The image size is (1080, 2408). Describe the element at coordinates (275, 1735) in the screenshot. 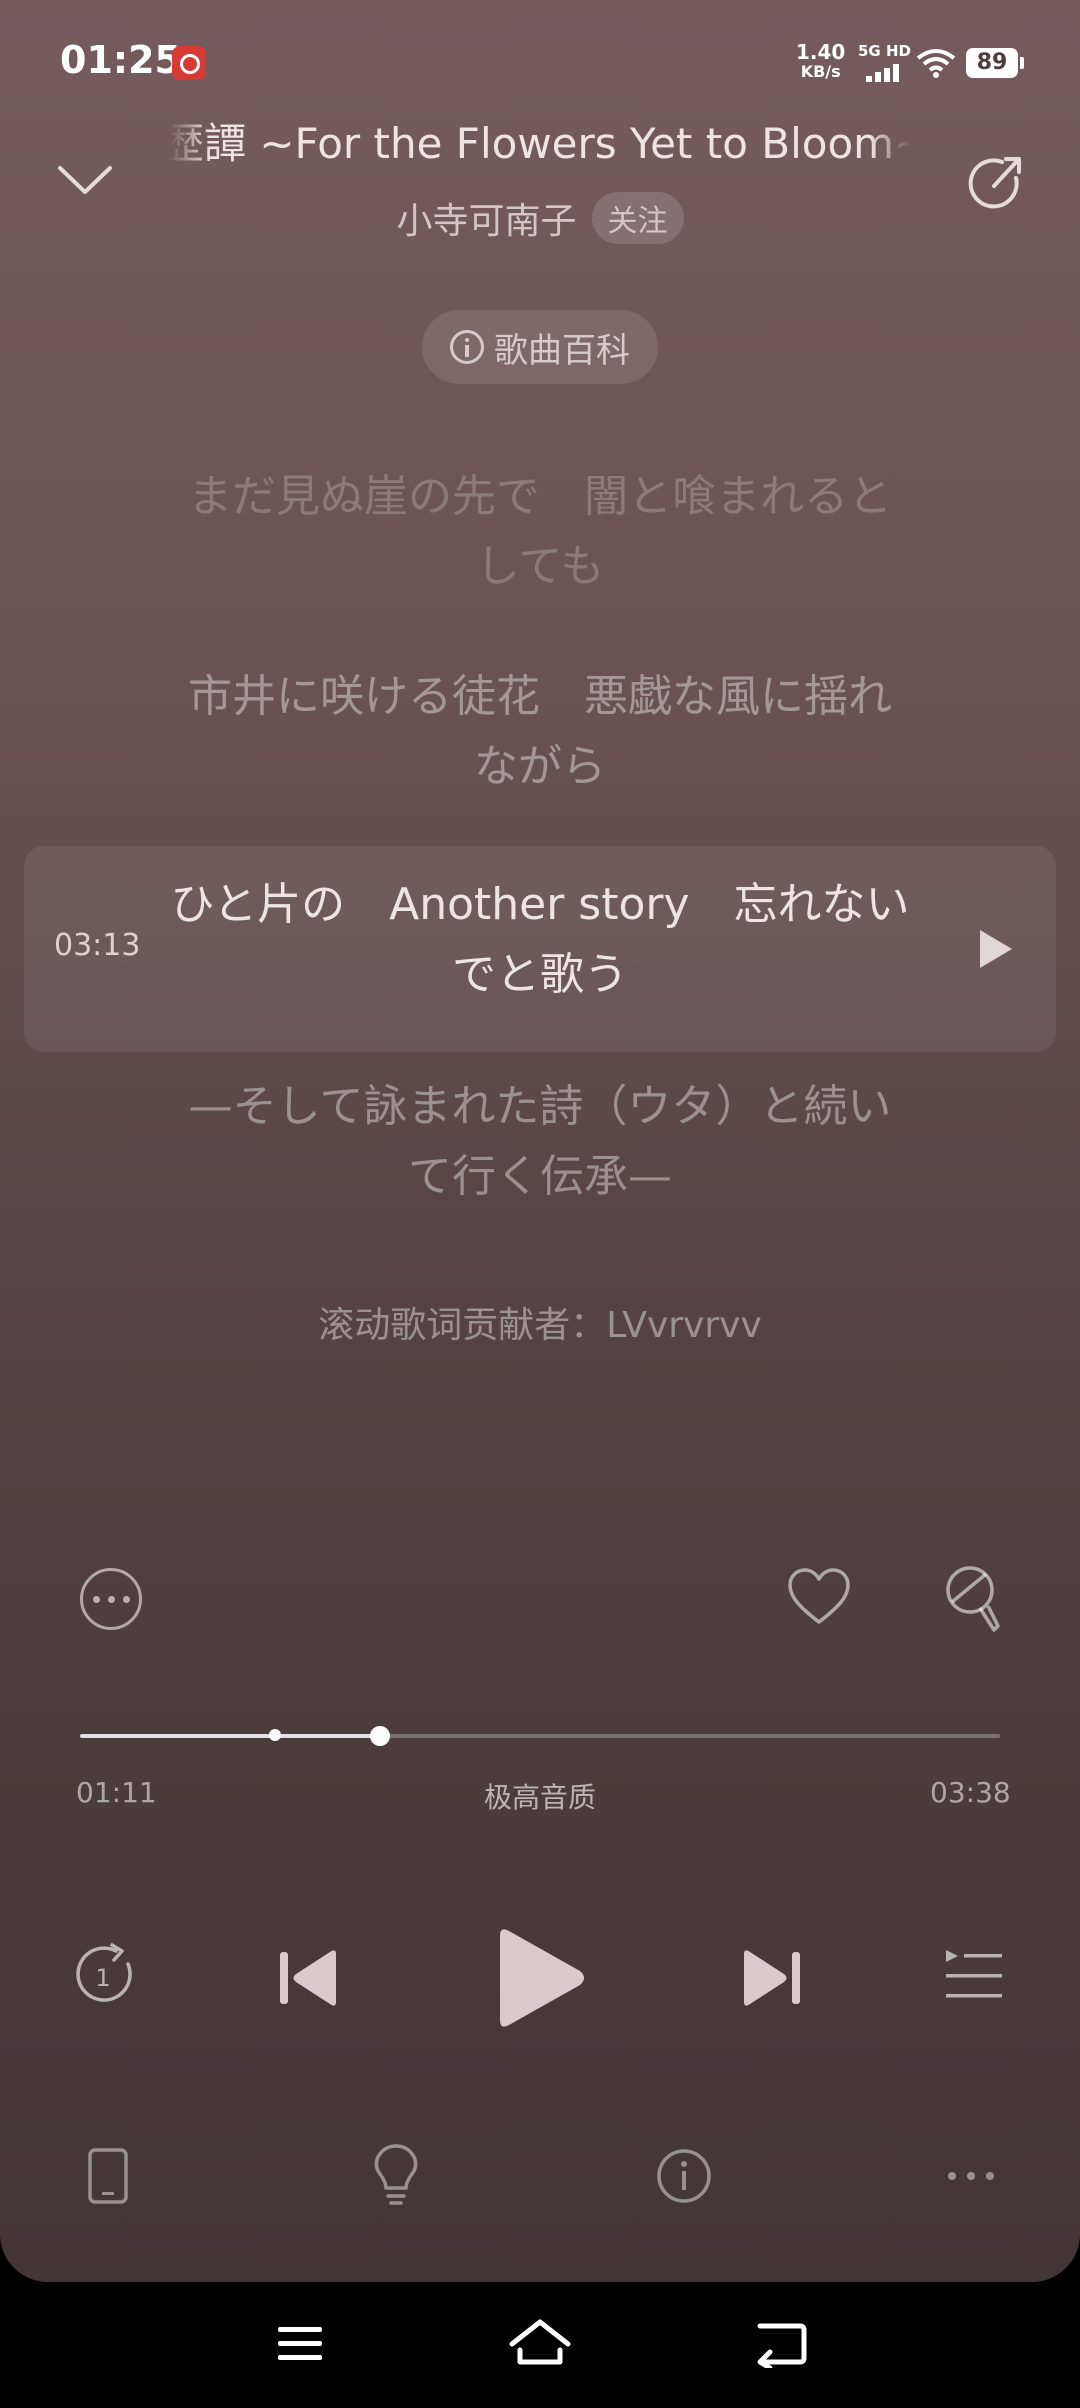

I see `progress-marker` at that location.